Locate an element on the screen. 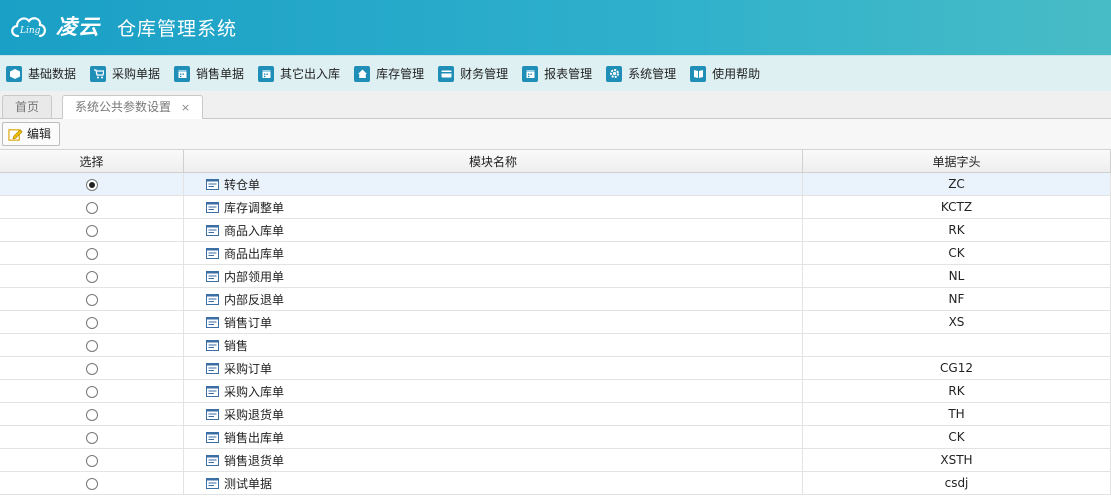  module-name: 采购退货单 is located at coordinates (254, 414).